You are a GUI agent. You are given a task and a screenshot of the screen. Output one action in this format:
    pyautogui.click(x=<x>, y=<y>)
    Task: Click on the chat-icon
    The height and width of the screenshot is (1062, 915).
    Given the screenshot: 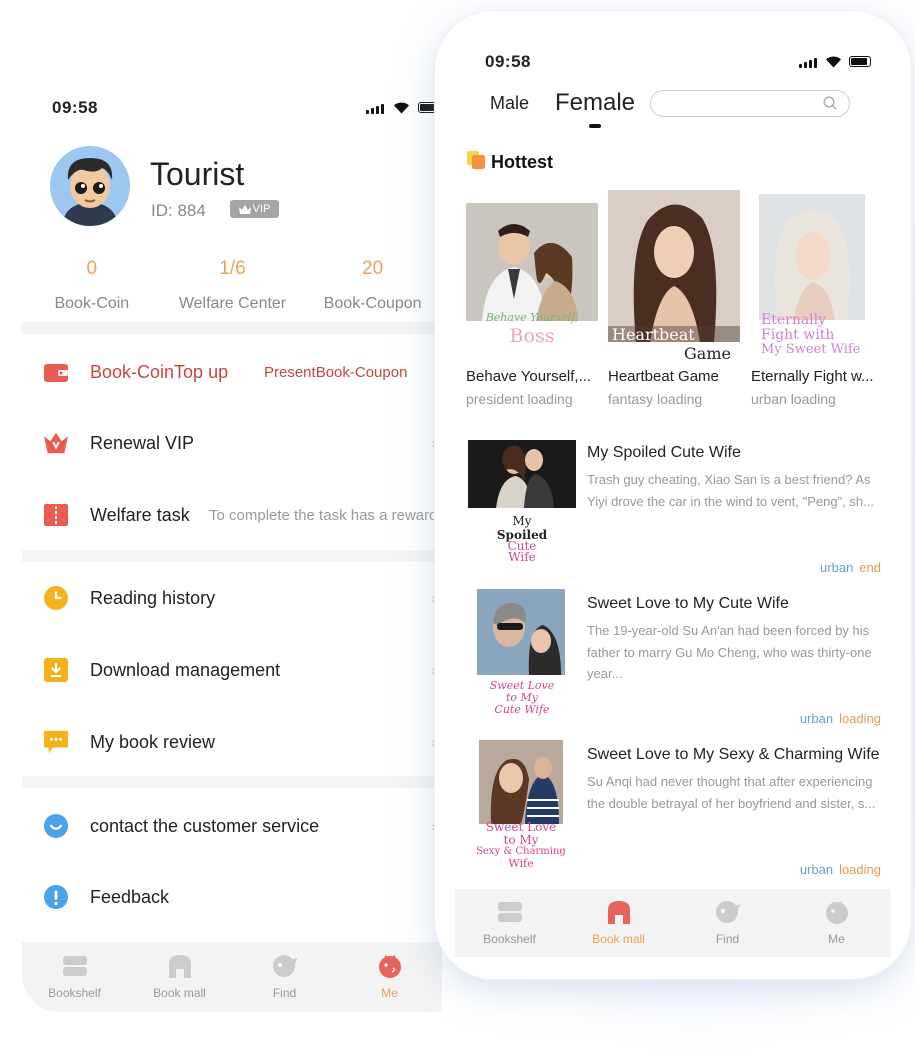 What is the action you would take?
    pyautogui.click(x=56, y=826)
    